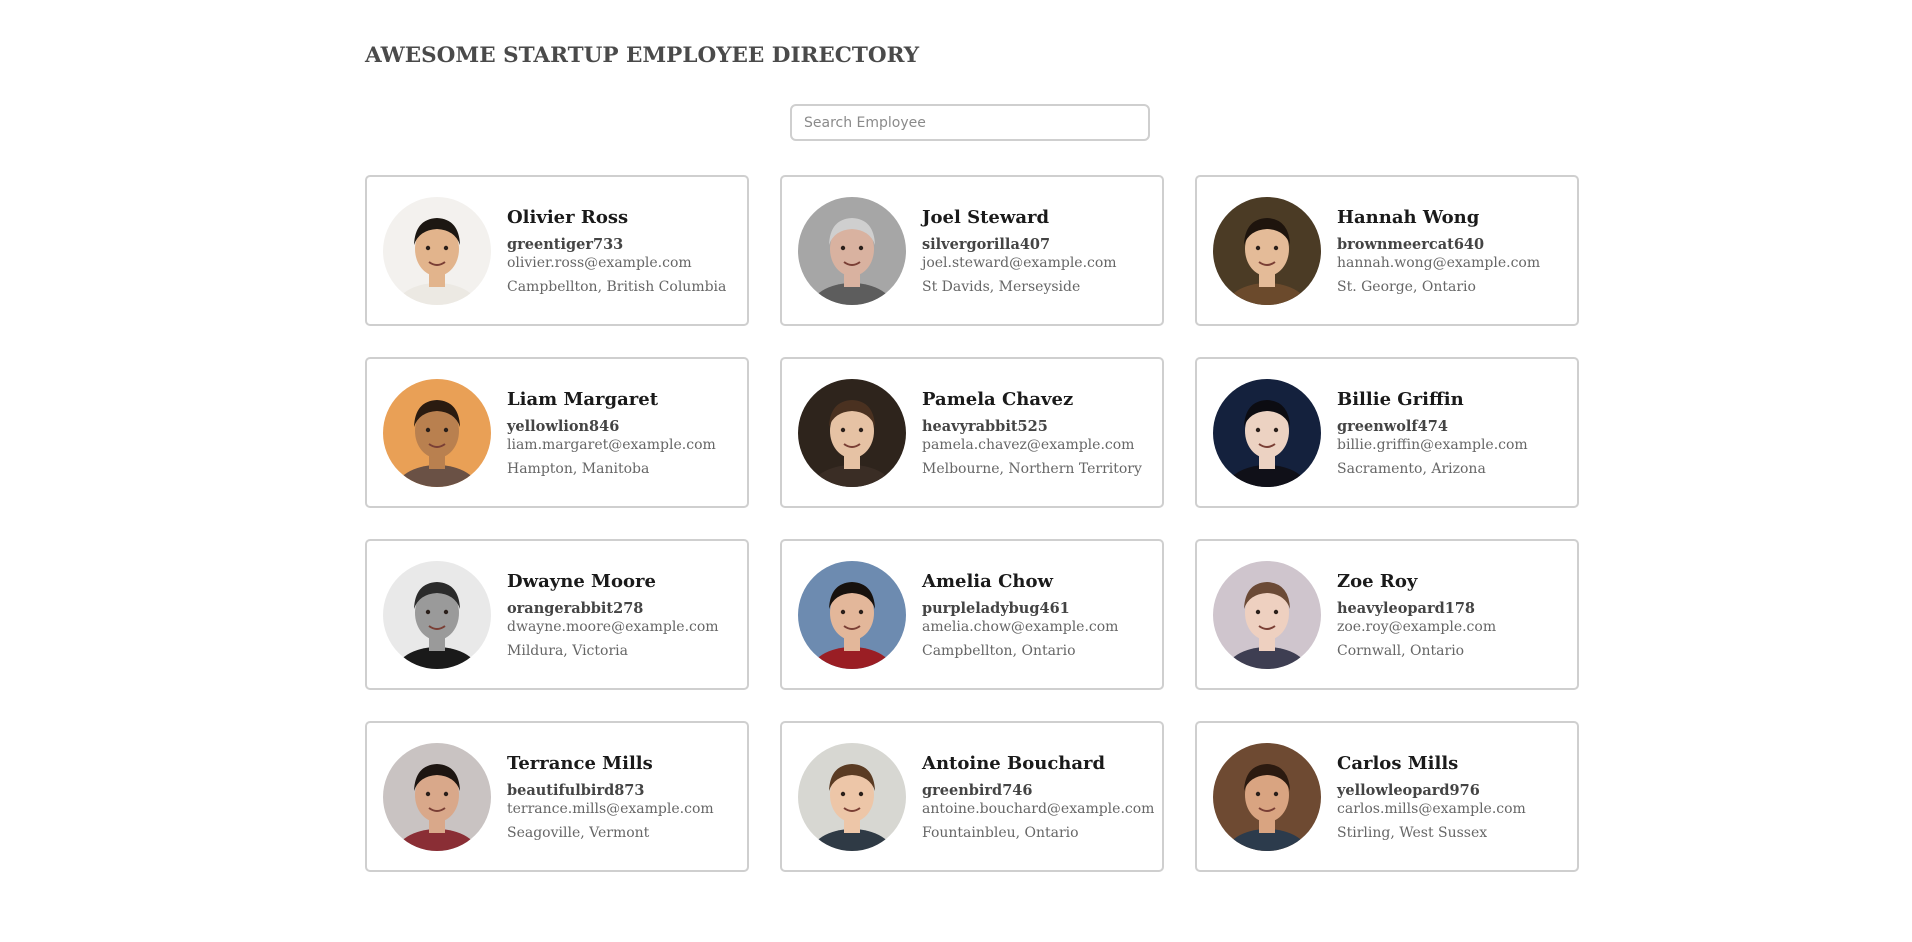  Describe the element at coordinates (1014, 763) in the screenshot. I see `employee-name: Antoine Bouchard` at that location.